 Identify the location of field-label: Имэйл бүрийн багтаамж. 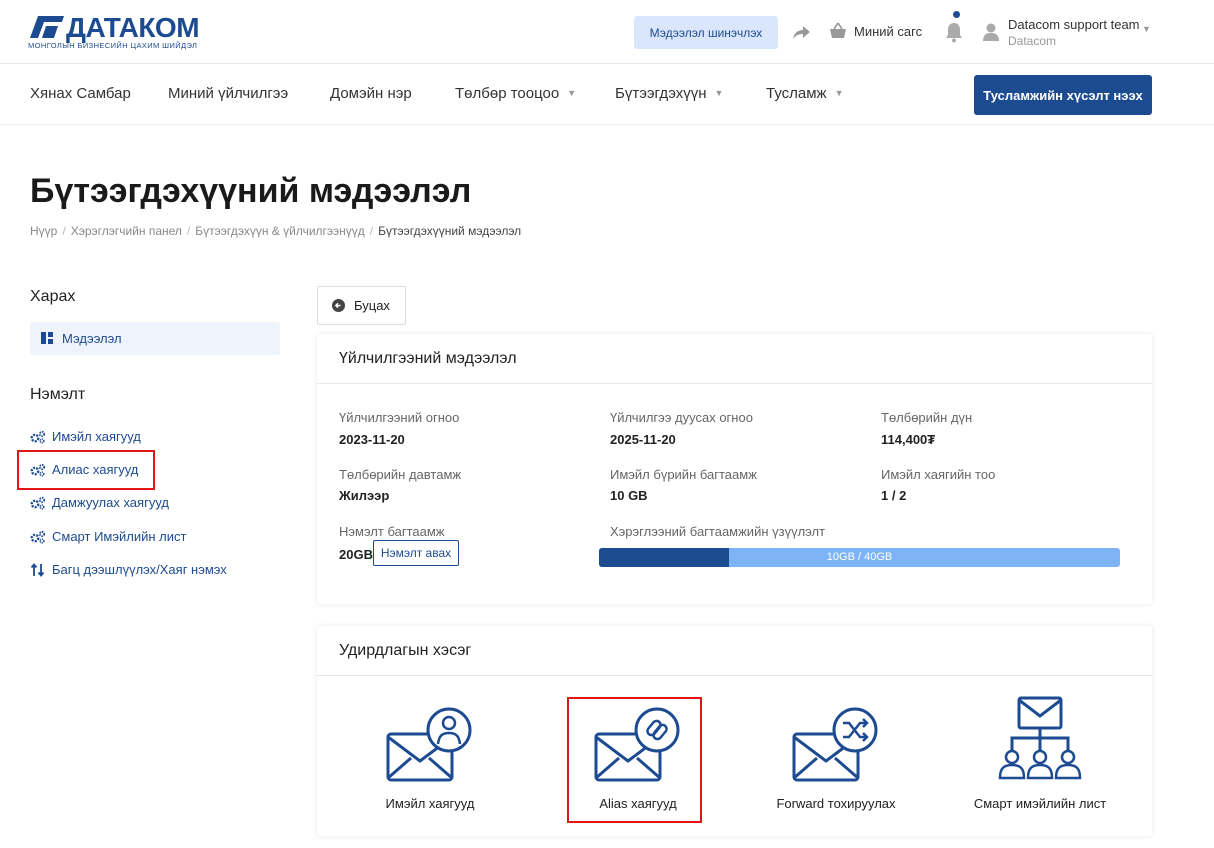
(683, 474).